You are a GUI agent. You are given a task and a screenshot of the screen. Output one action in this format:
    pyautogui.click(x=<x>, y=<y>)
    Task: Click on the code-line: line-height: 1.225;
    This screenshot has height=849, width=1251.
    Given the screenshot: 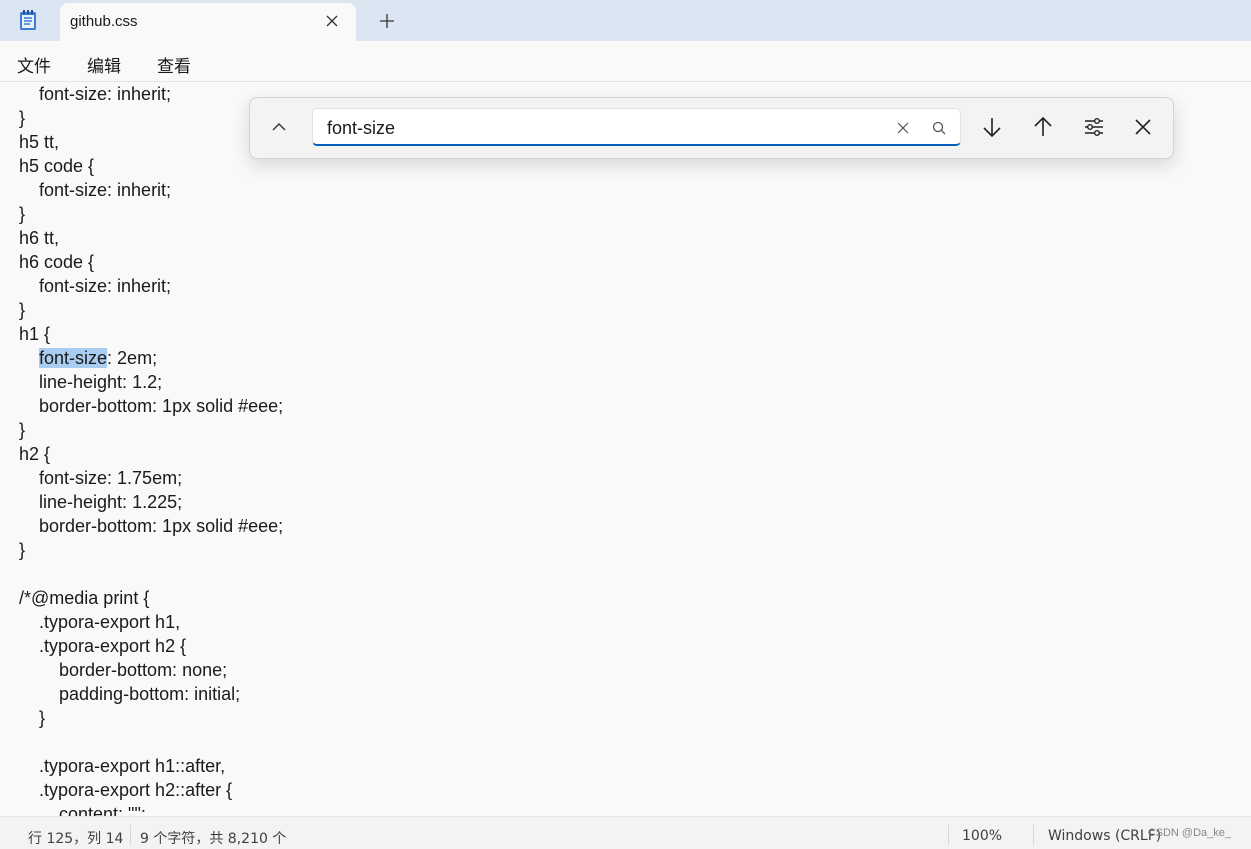 What is the action you would take?
    pyautogui.click(x=101, y=502)
    